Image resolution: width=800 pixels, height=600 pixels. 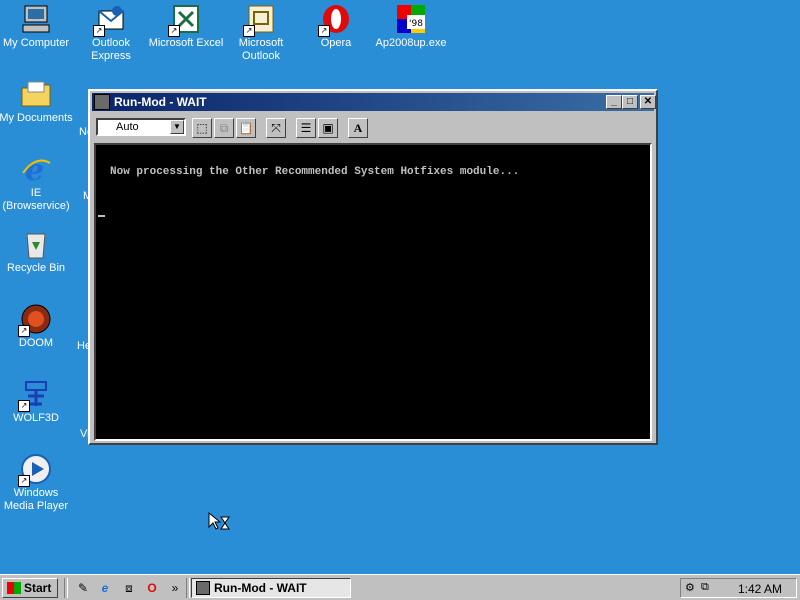 I want to click on start-button: Start, so click(x=30, y=588).